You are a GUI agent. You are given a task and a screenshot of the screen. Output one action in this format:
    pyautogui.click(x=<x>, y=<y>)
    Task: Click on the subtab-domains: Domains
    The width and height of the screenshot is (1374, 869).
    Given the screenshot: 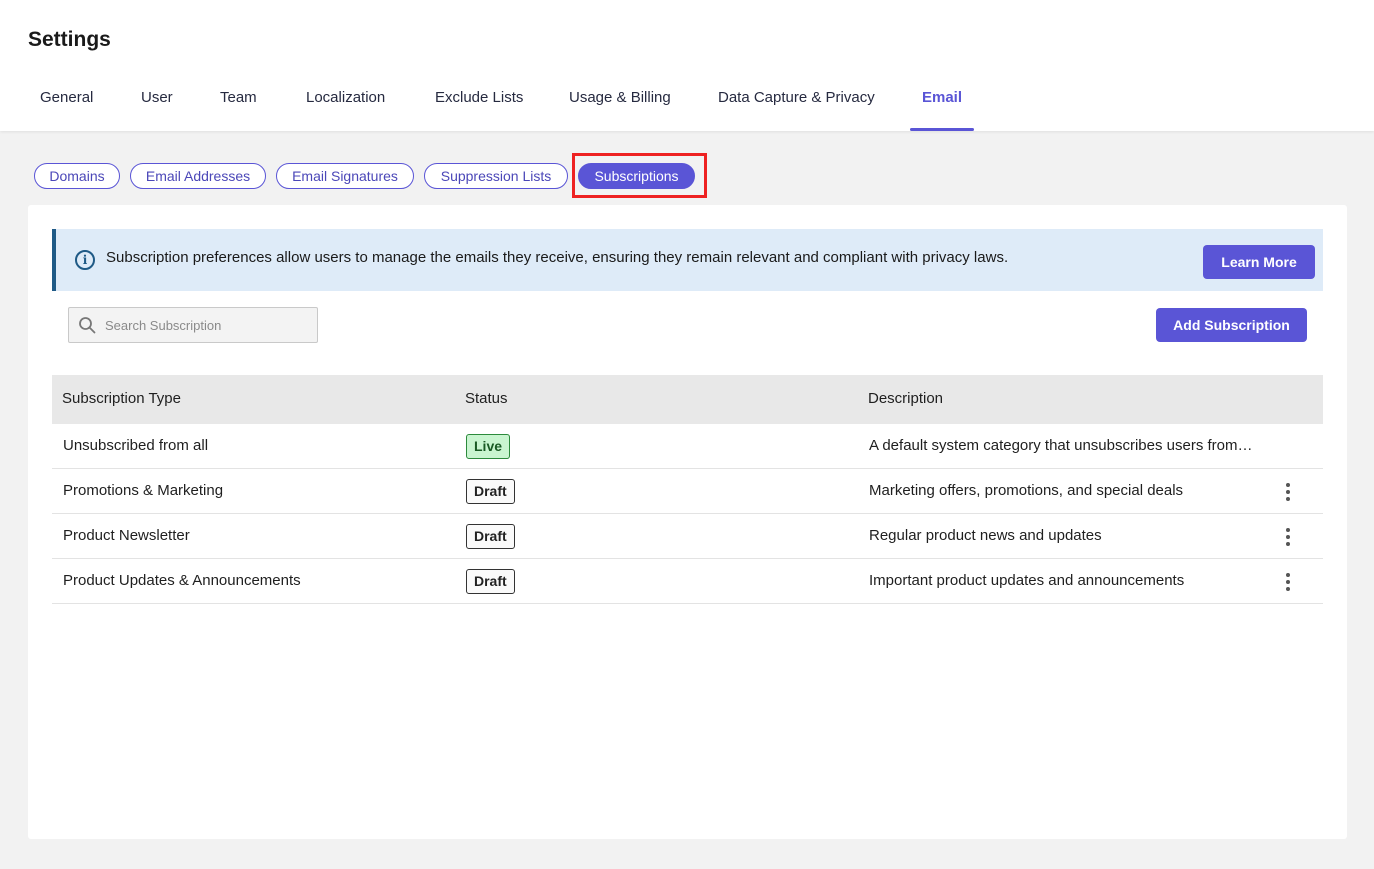 What is the action you would take?
    pyautogui.click(x=77, y=176)
    